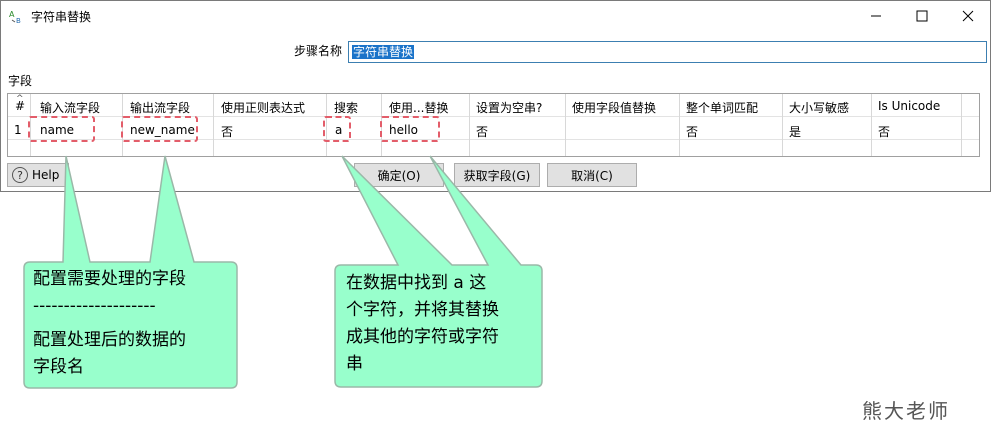  I want to click on callout-right-line: 在数据中找到 a 这, so click(416, 283).